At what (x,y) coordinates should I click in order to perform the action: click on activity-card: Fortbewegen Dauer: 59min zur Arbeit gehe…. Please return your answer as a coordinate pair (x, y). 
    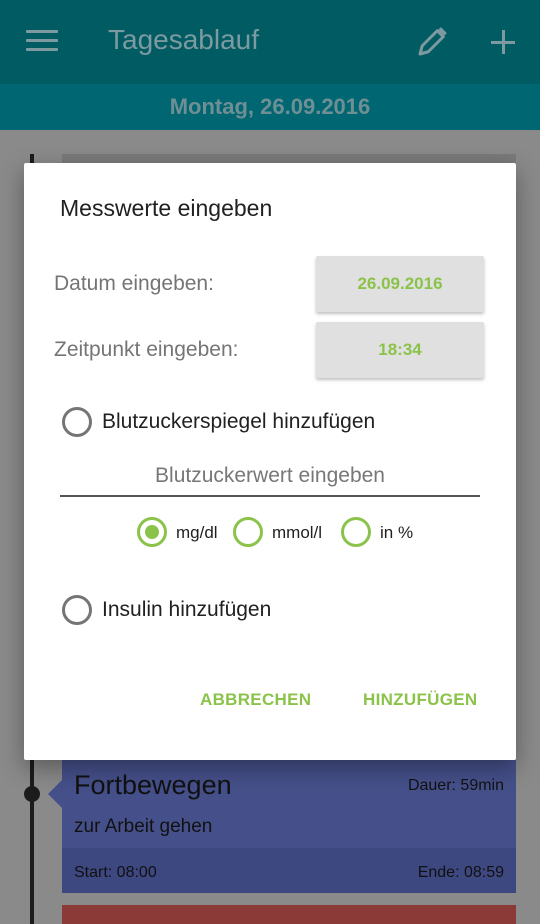
    Looking at the image, I should click on (282, 826).